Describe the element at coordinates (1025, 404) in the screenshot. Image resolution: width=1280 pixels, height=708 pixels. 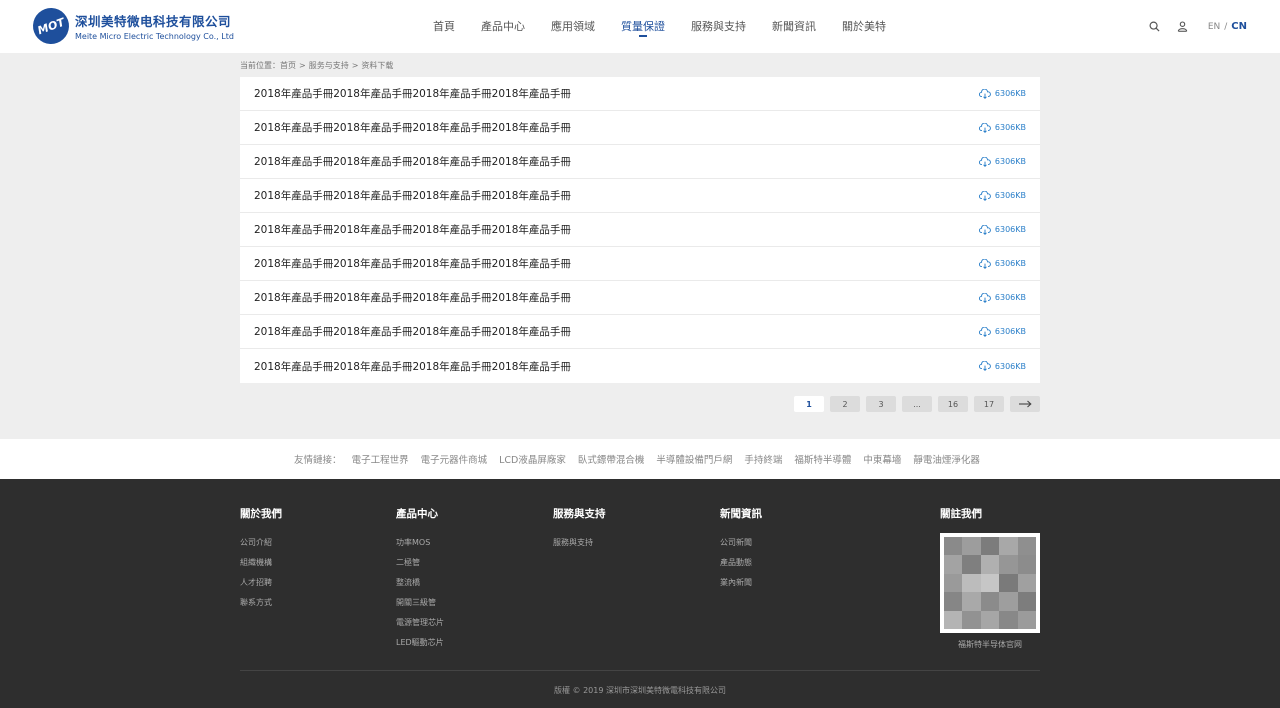
I see `next-page-button` at that location.